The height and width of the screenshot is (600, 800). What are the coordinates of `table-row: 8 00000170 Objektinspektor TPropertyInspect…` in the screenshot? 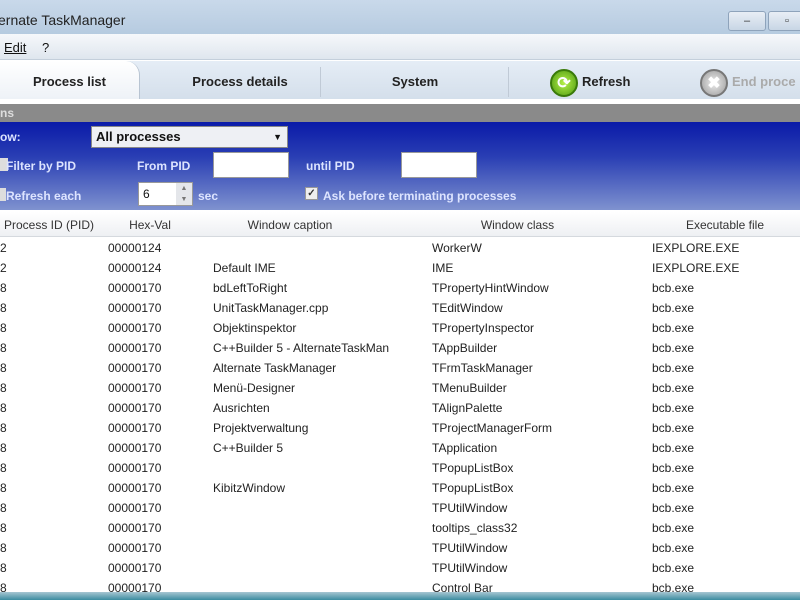 It's located at (400, 328).